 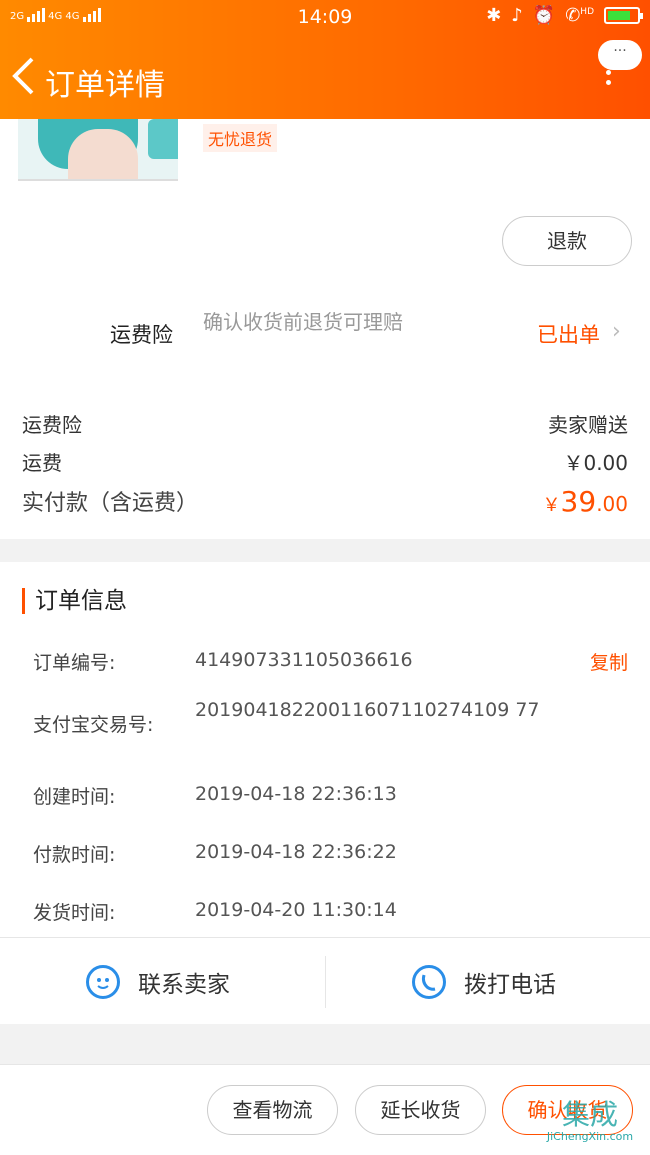 What do you see at coordinates (52, 425) in the screenshot?
I see `summary-label: 运费险` at bounding box center [52, 425].